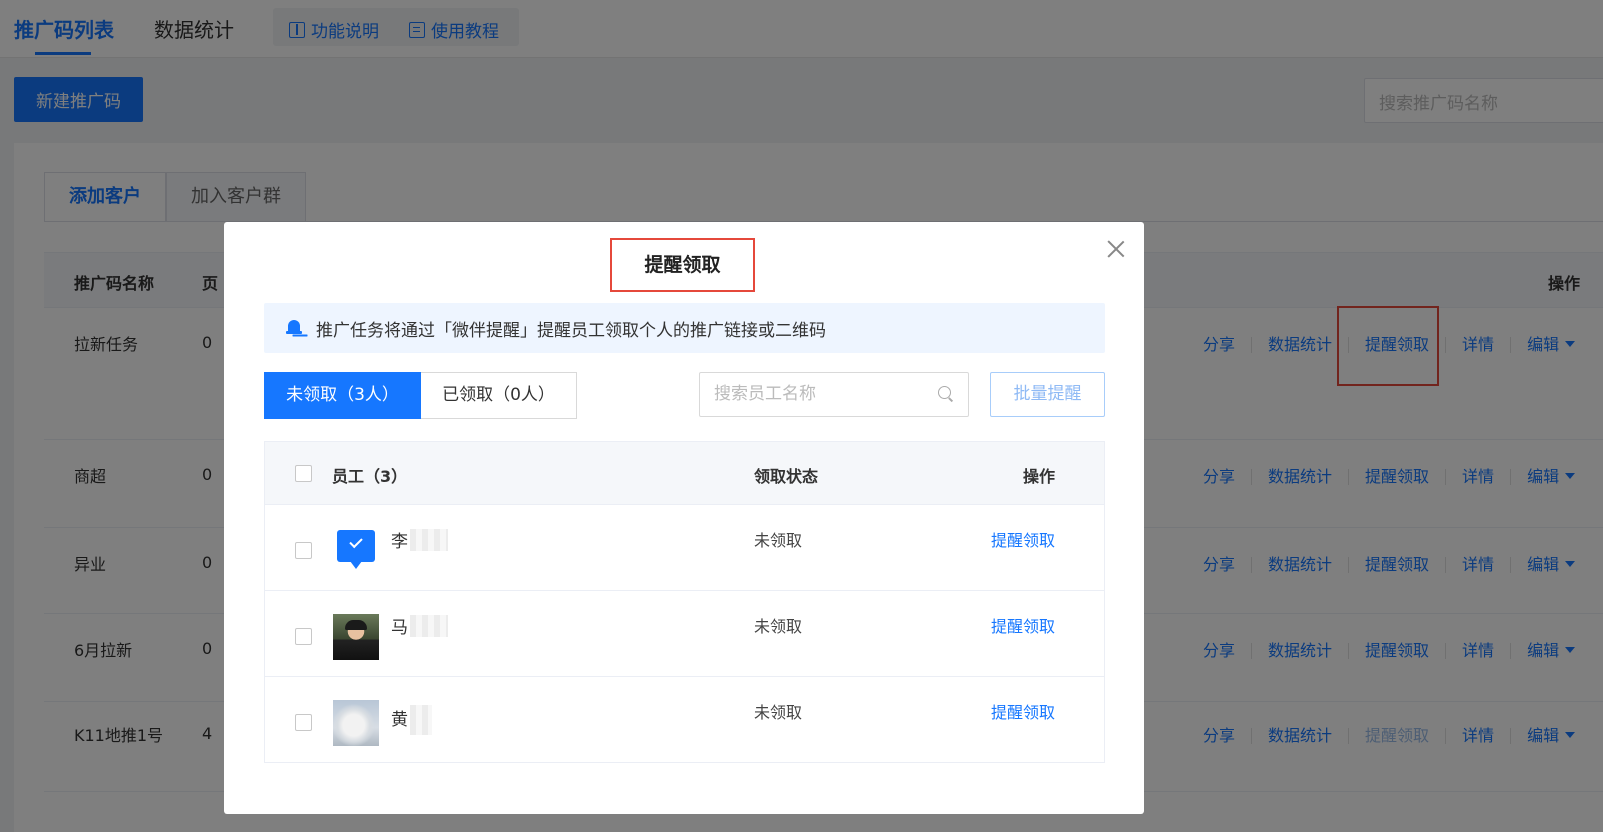 The image size is (1603, 832). I want to click on search-icon, so click(946, 394).